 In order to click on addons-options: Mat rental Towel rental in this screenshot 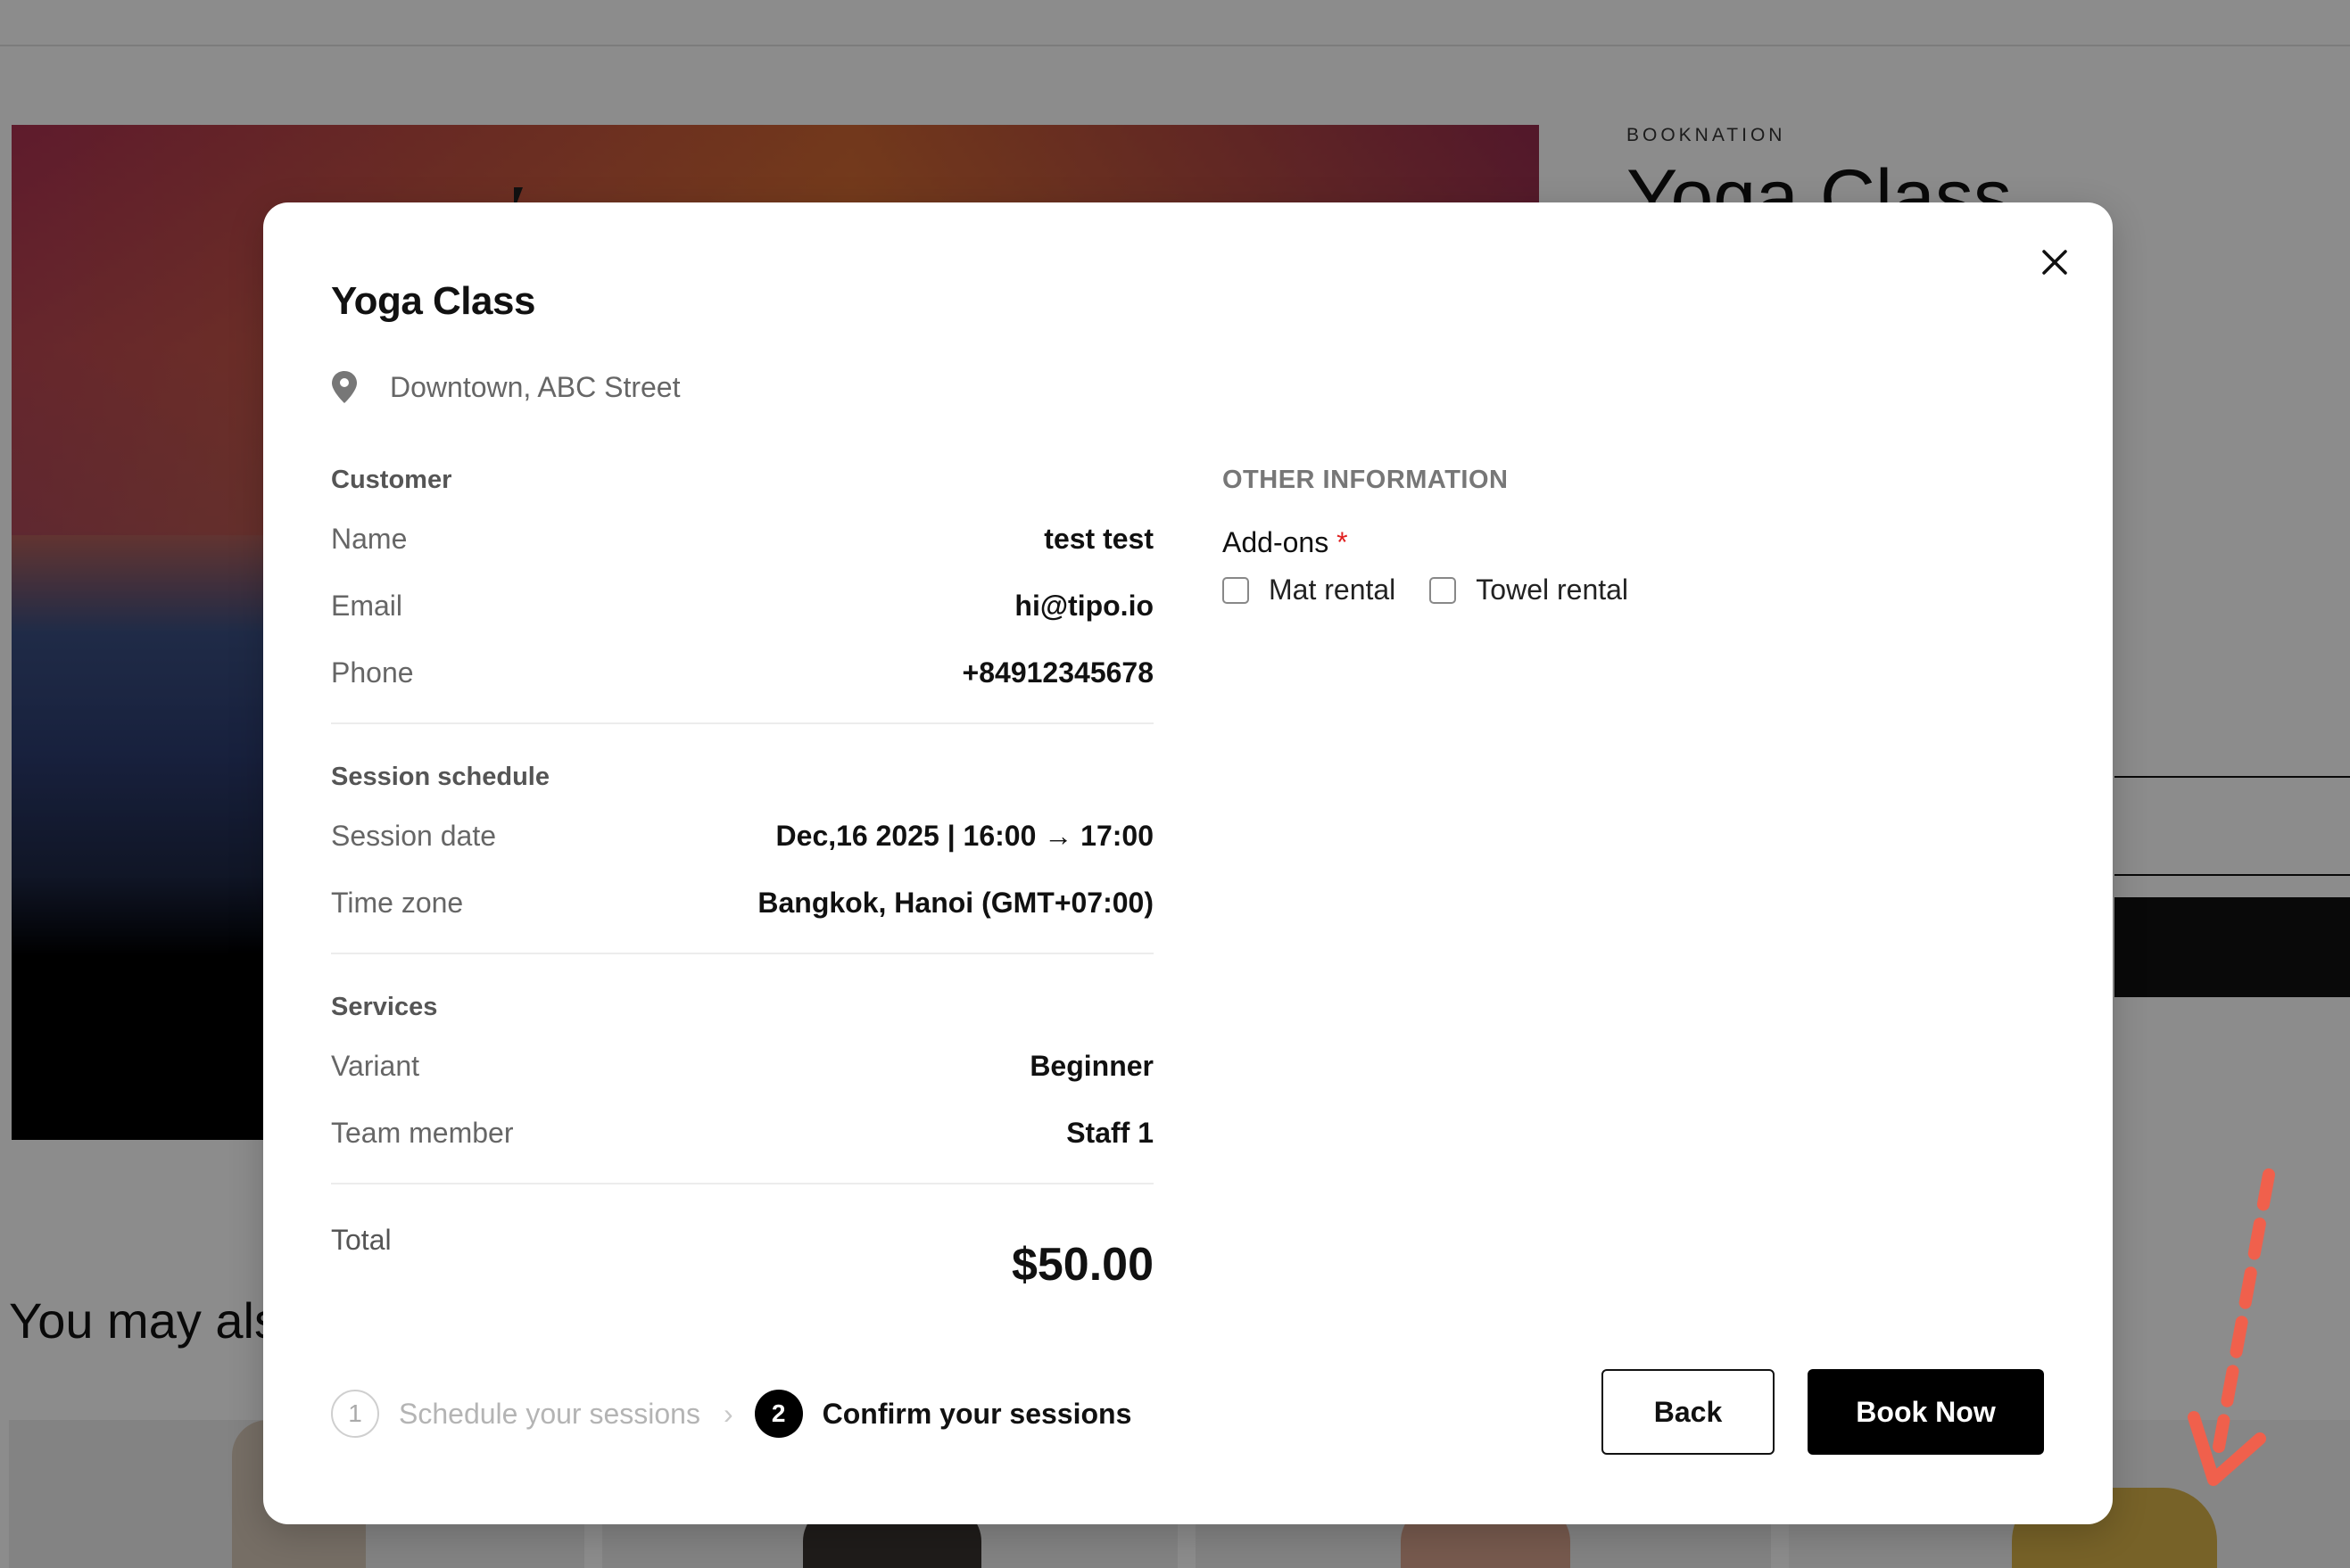, I will do `click(1623, 590)`.